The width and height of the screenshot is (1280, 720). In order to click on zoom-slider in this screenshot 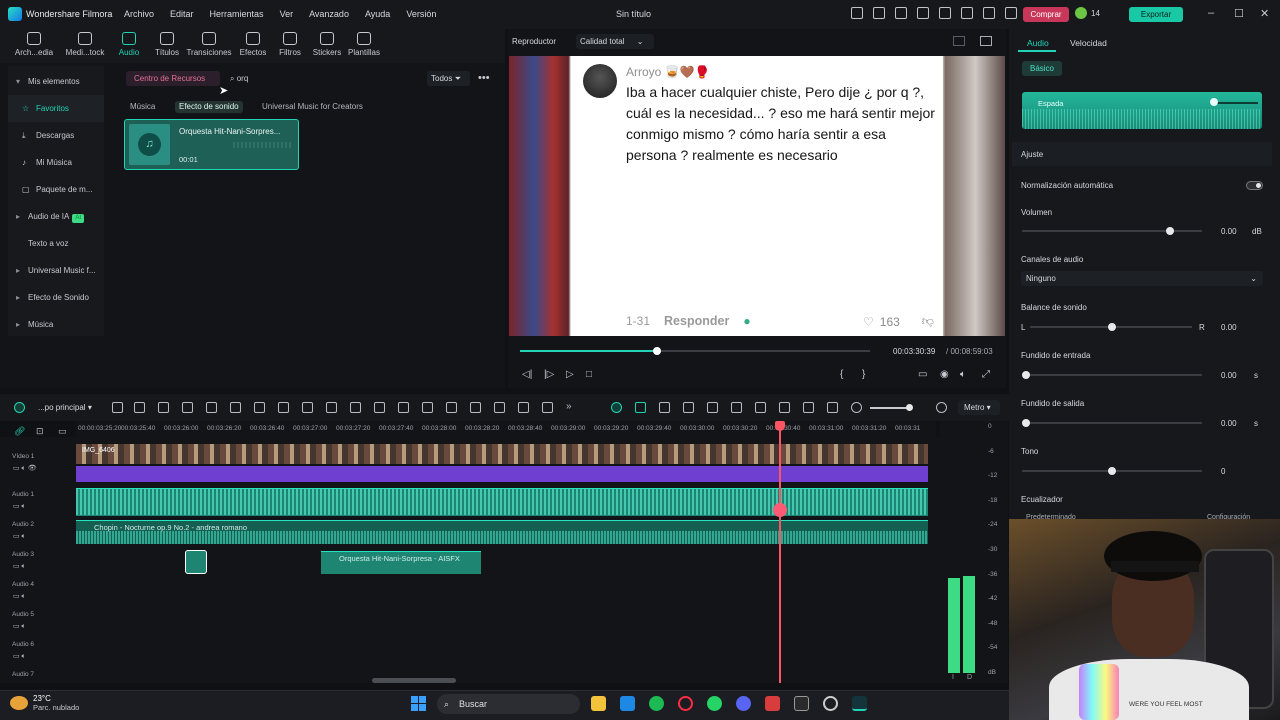, I will do `click(890, 408)`.